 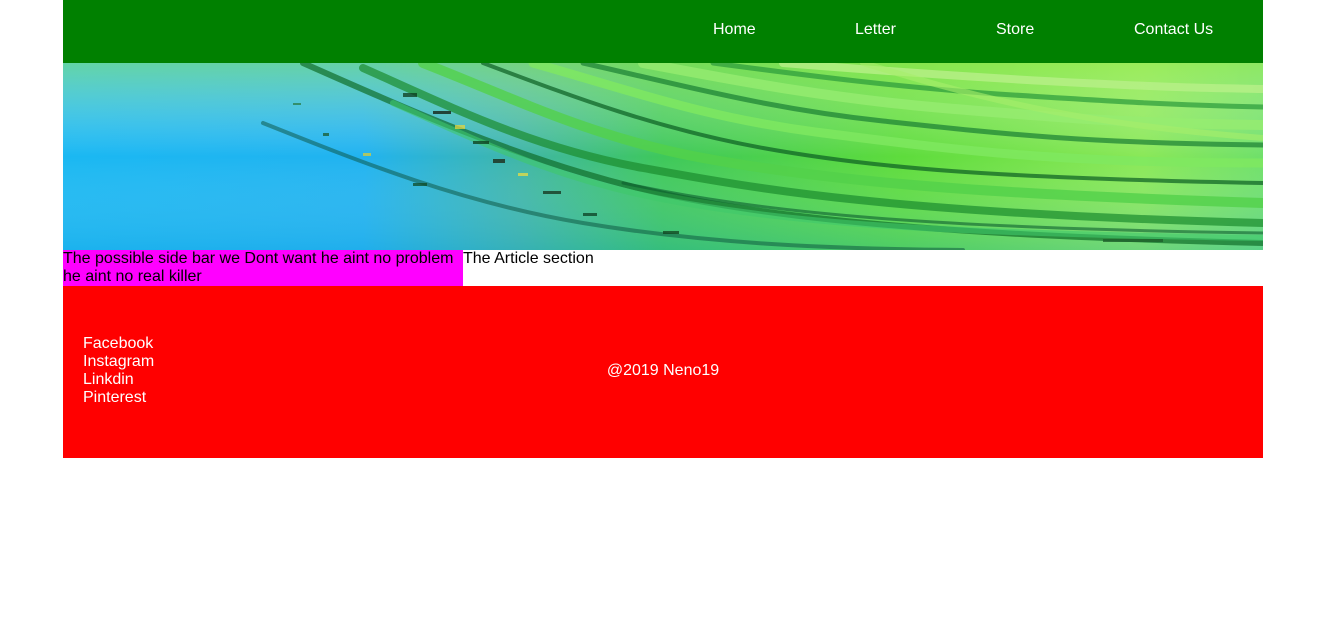 I want to click on social-link-facebook: Facebook, so click(x=118, y=343).